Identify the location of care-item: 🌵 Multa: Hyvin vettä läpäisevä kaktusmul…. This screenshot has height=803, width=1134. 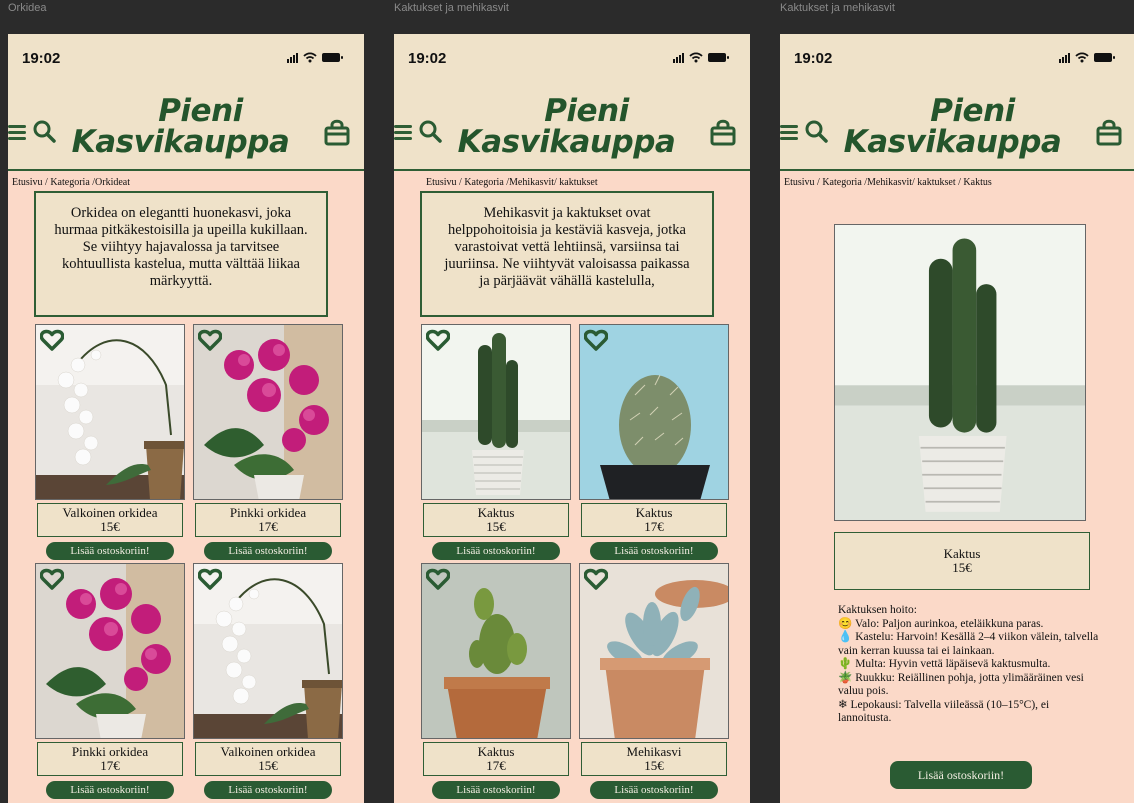
(944, 664).